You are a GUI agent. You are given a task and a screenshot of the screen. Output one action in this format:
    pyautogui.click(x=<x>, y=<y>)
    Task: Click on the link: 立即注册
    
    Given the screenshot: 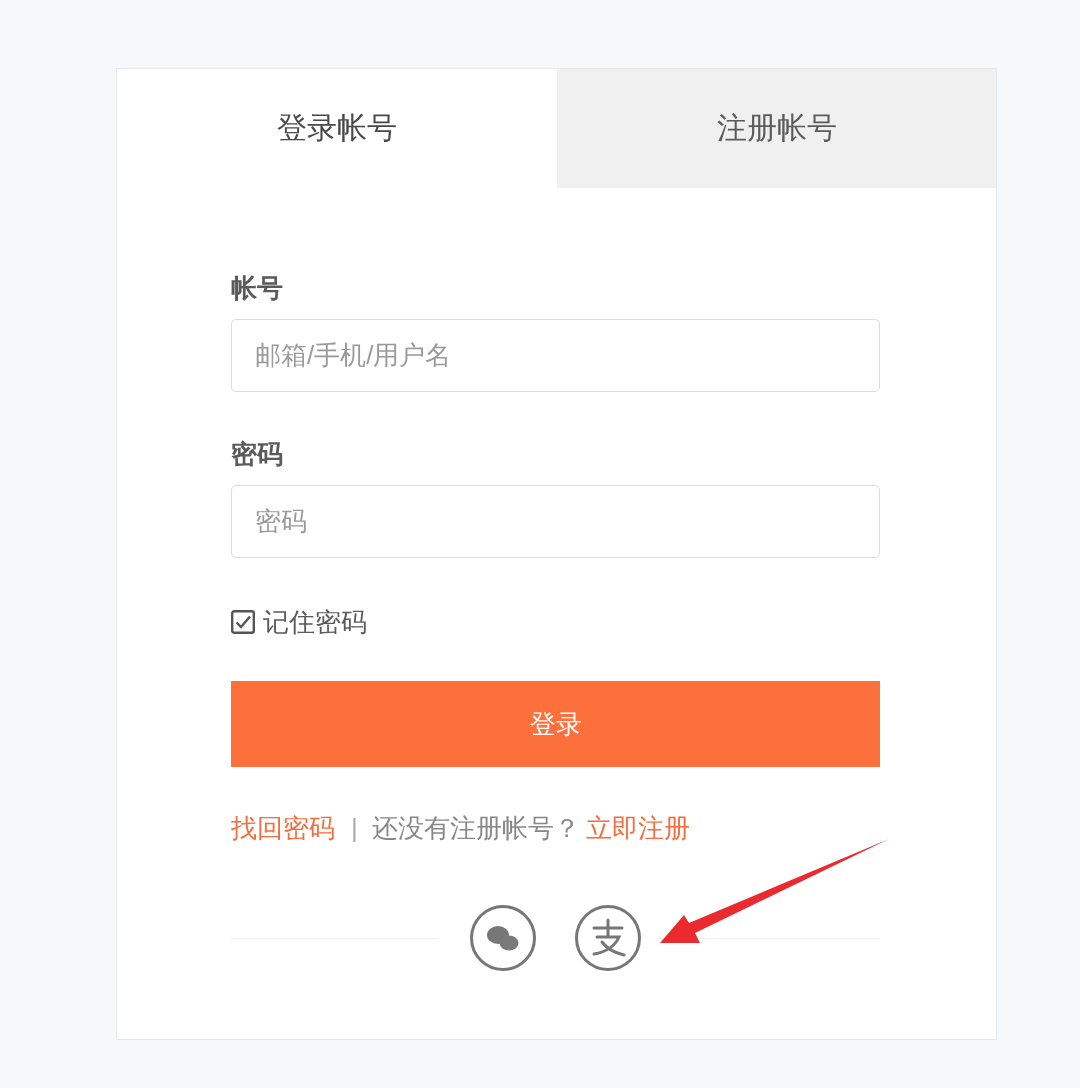 What is the action you would take?
    pyautogui.click(x=637, y=828)
    